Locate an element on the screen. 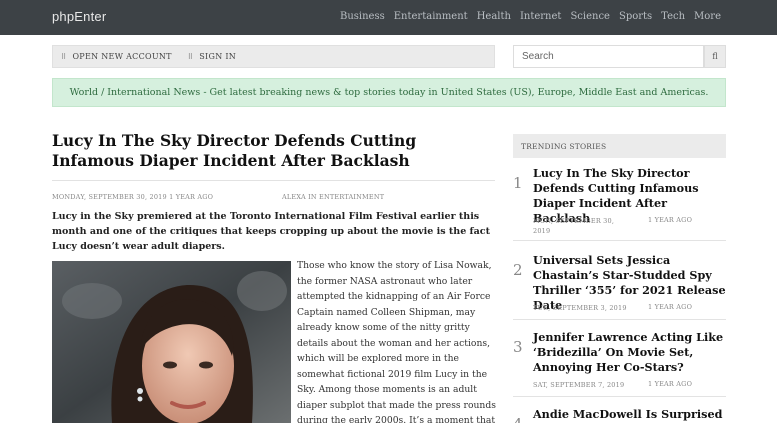  open-account-link: ⠿ OPEN NEW ACCOUNT is located at coordinates (116, 56).